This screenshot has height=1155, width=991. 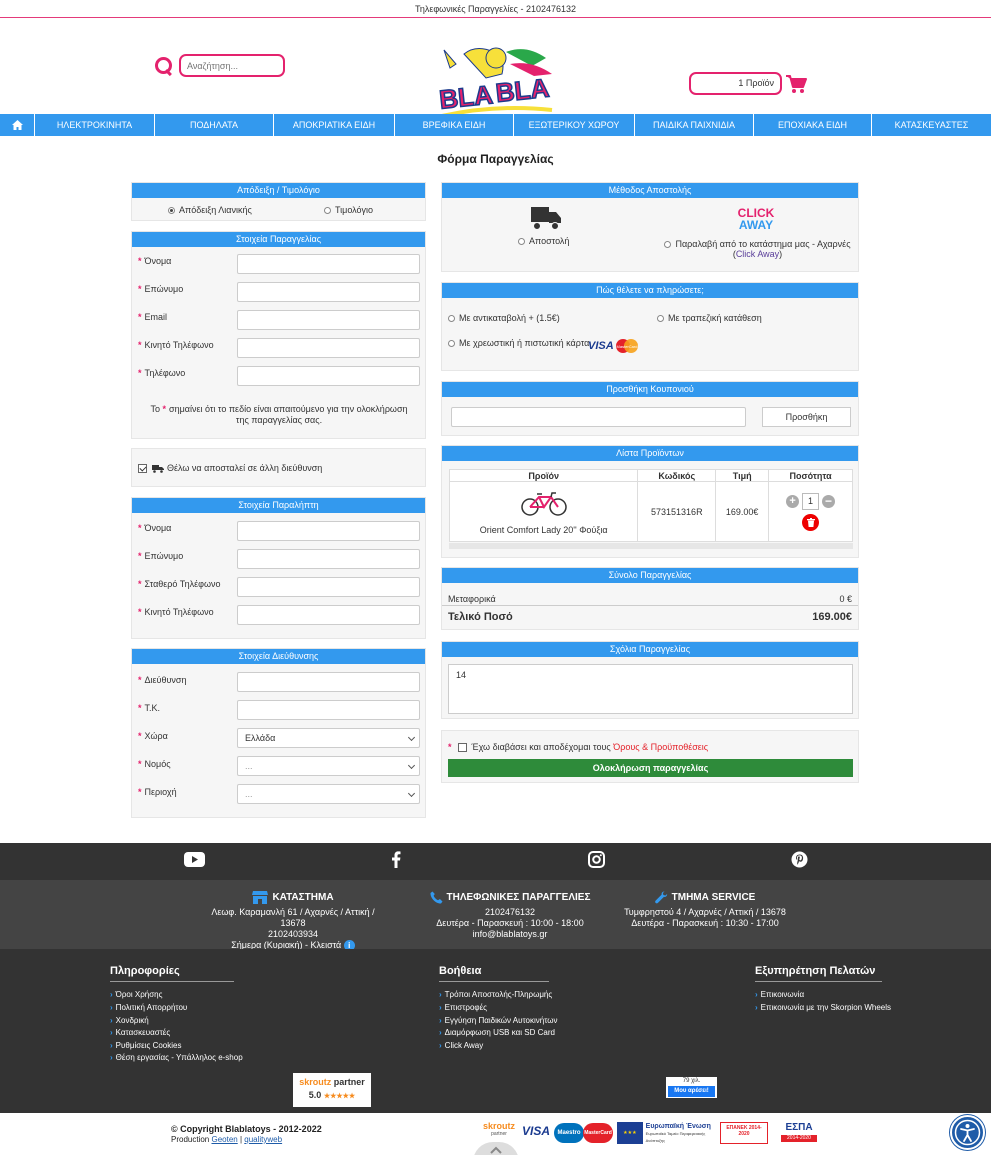 I want to click on qty-plus-button: +, so click(x=793, y=501).